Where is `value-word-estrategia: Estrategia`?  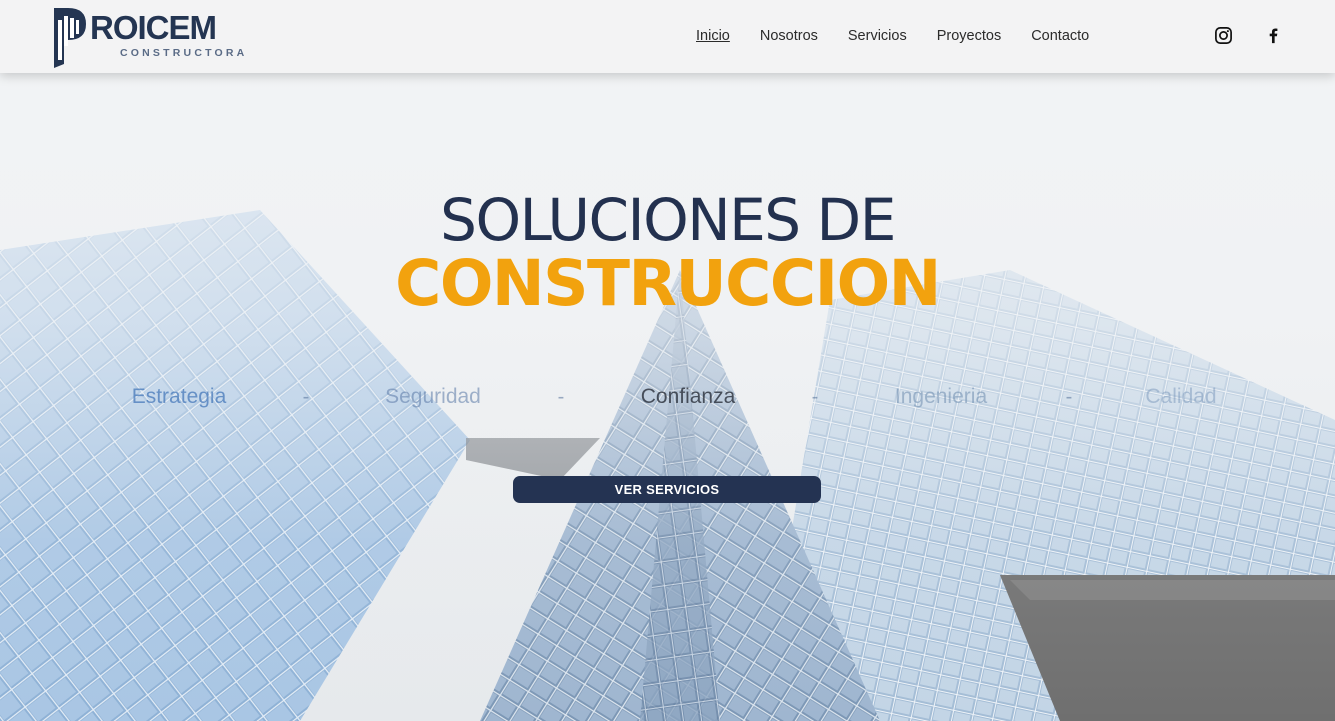 value-word-estrategia: Estrategia is located at coordinates (179, 396).